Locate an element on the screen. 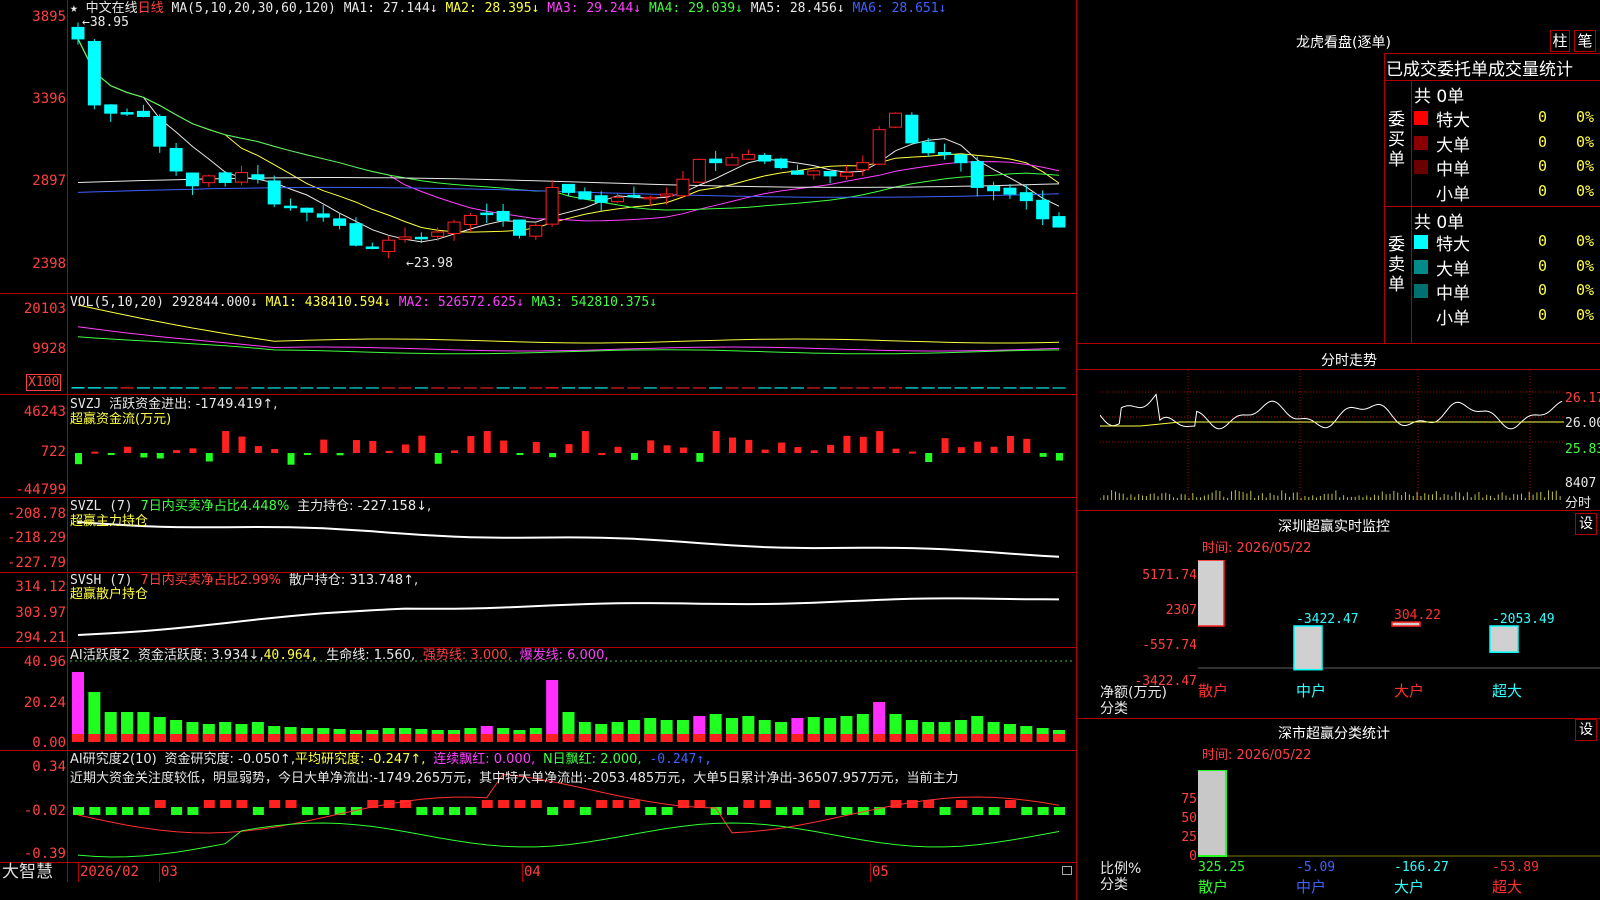 The height and width of the screenshot is (900, 1600). svzl-axis-3: -227.79 is located at coordinates (36, 563).